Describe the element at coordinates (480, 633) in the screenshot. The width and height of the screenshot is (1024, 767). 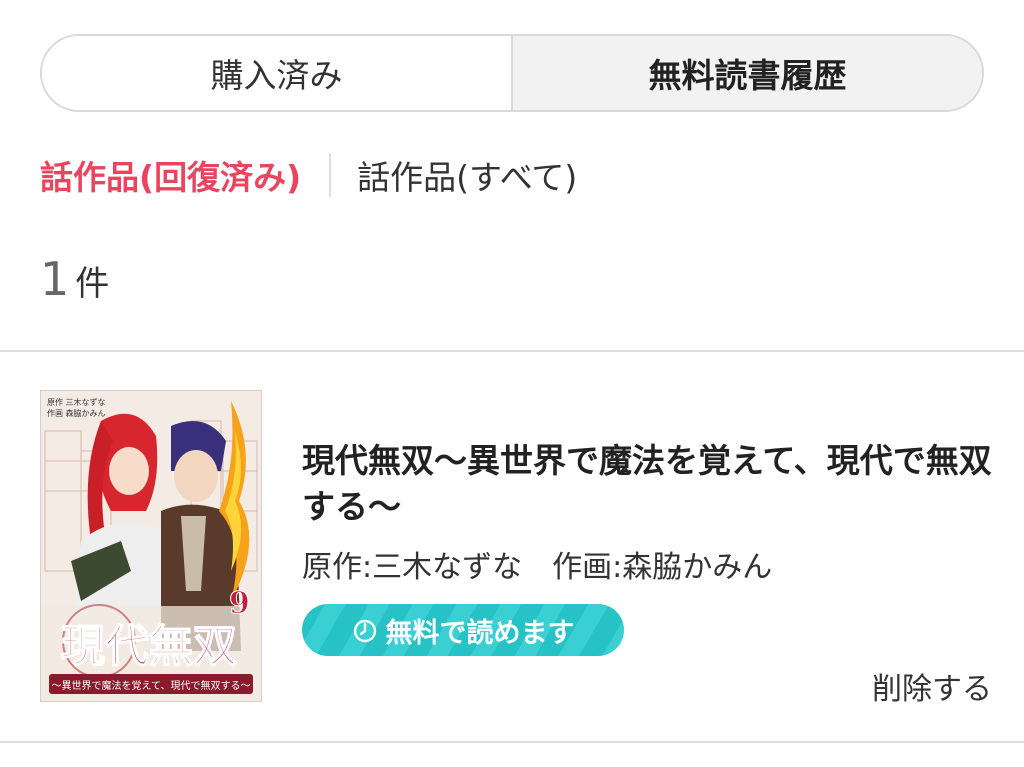
I see `free-read-label: 無料で読めます` at that location.